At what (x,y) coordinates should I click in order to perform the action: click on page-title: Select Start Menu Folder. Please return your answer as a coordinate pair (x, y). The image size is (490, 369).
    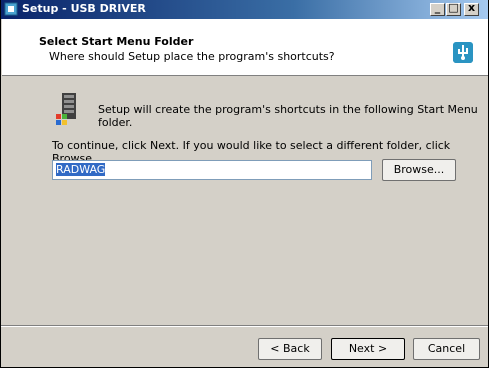
    Looking at the image, I should click on (116, 41).